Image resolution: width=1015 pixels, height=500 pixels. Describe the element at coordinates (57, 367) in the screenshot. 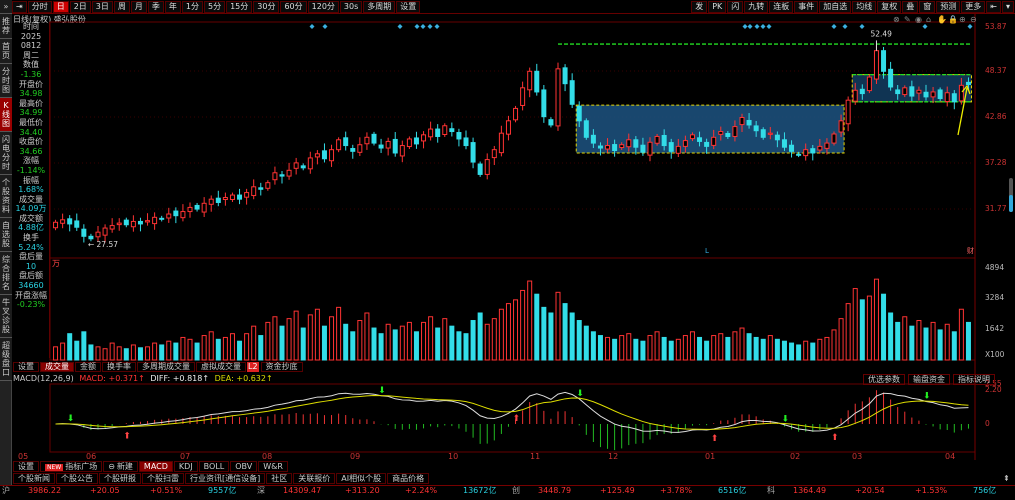

I see `volume-tab: 成交量` at that location.